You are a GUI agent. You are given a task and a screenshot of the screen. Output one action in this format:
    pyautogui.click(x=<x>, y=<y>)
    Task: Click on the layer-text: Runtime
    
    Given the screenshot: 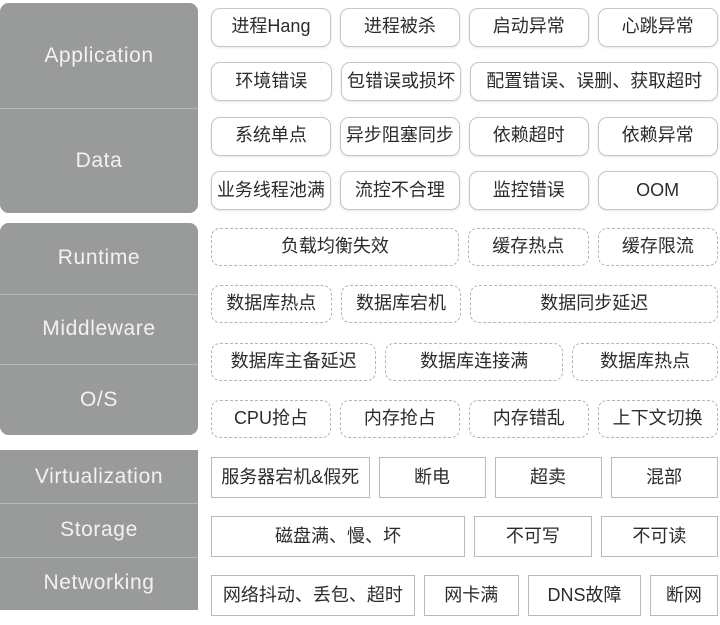 What is the action you would take?
    pyautogui.click(x=99, y=258)
    